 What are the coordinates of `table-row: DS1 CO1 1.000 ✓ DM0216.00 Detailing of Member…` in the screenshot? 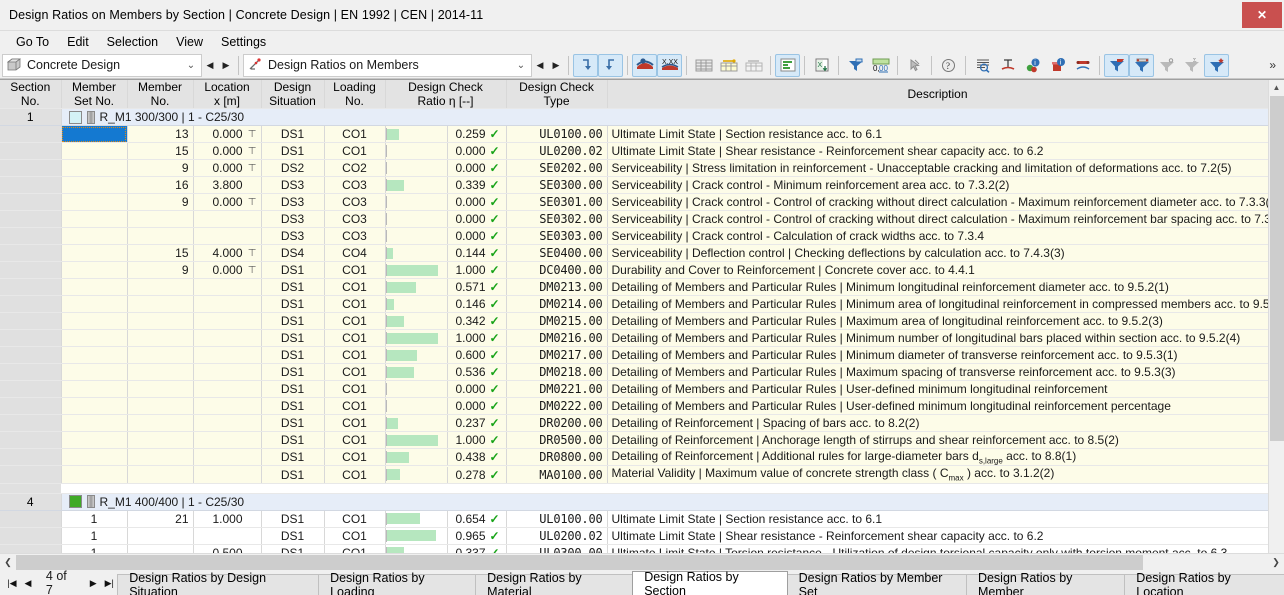 It's located at (634, 338).